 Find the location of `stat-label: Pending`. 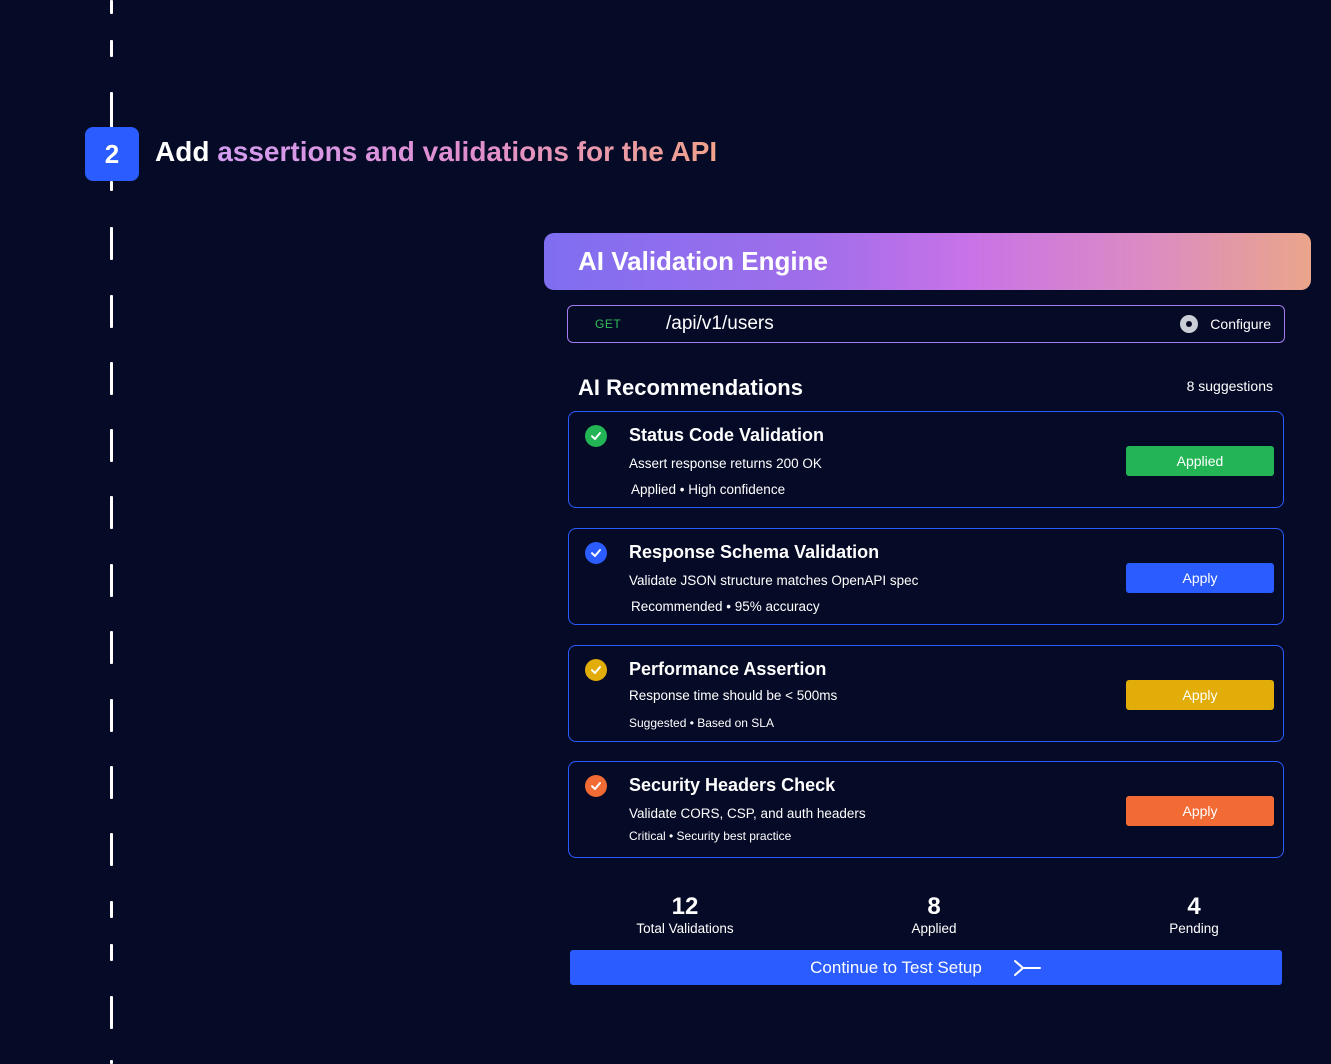

stat-label: Pending is located at coordinates (1194, 928).